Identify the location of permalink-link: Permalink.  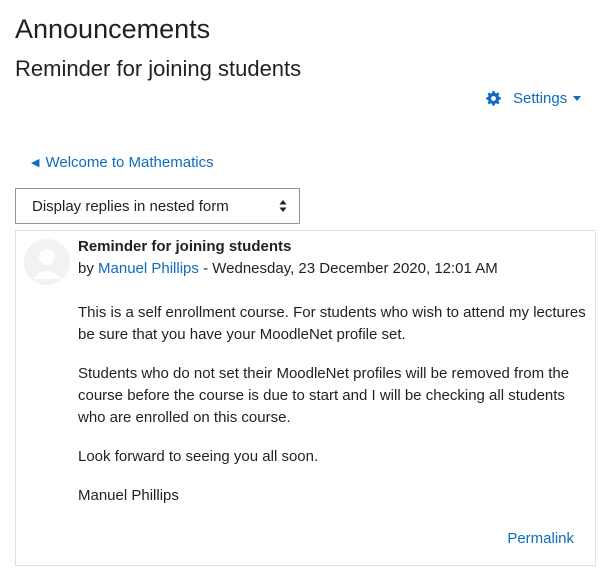
(540, 538).